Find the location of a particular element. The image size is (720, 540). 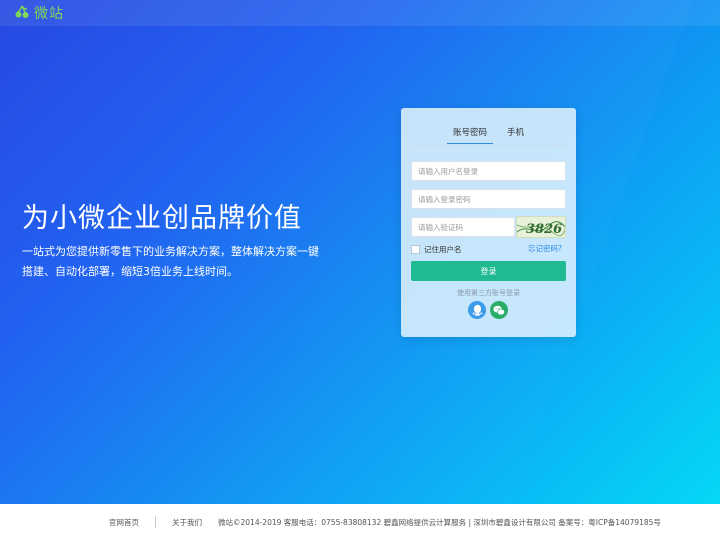

password-input is located at coordinates (488, 199).